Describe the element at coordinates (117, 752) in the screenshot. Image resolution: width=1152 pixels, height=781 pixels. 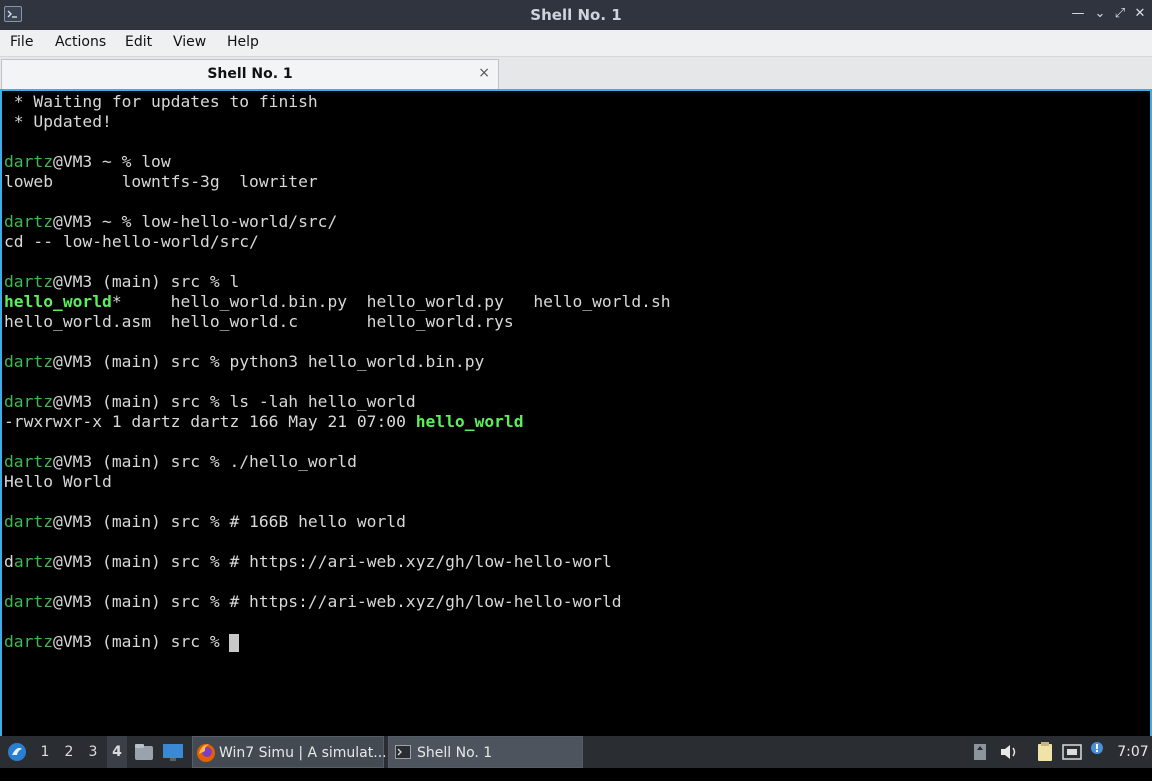
I see `workspace-4: 4` at that location.